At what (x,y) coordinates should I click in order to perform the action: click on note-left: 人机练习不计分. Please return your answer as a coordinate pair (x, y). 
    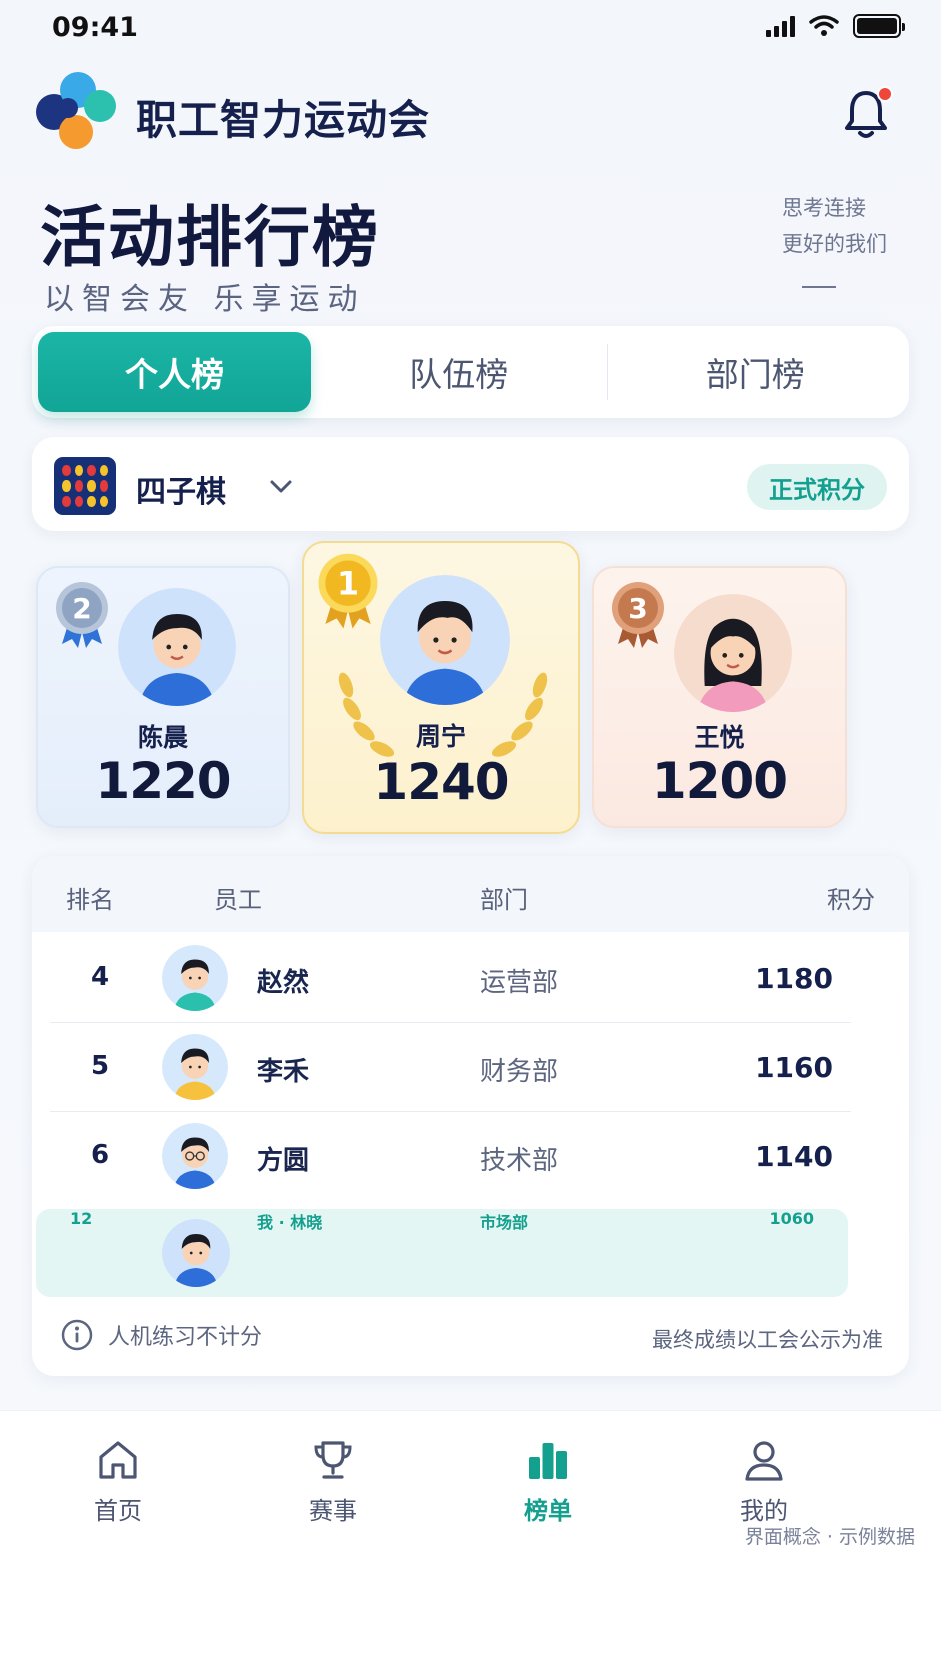
    Looking at the image, I should click on (161, 1335).